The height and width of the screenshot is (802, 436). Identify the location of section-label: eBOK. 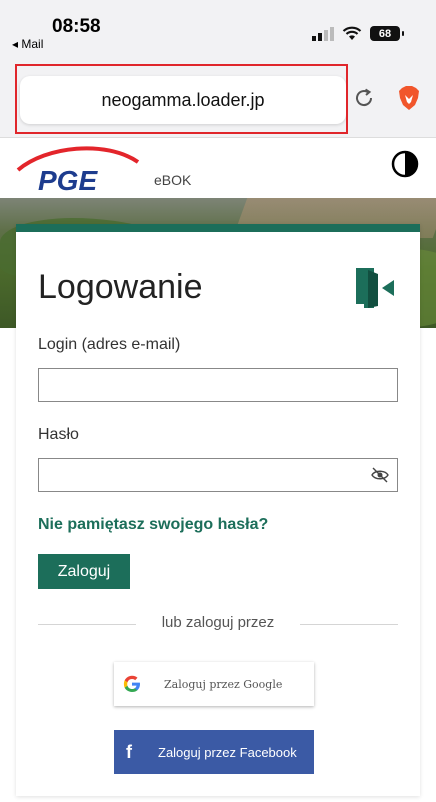
(173, 180).